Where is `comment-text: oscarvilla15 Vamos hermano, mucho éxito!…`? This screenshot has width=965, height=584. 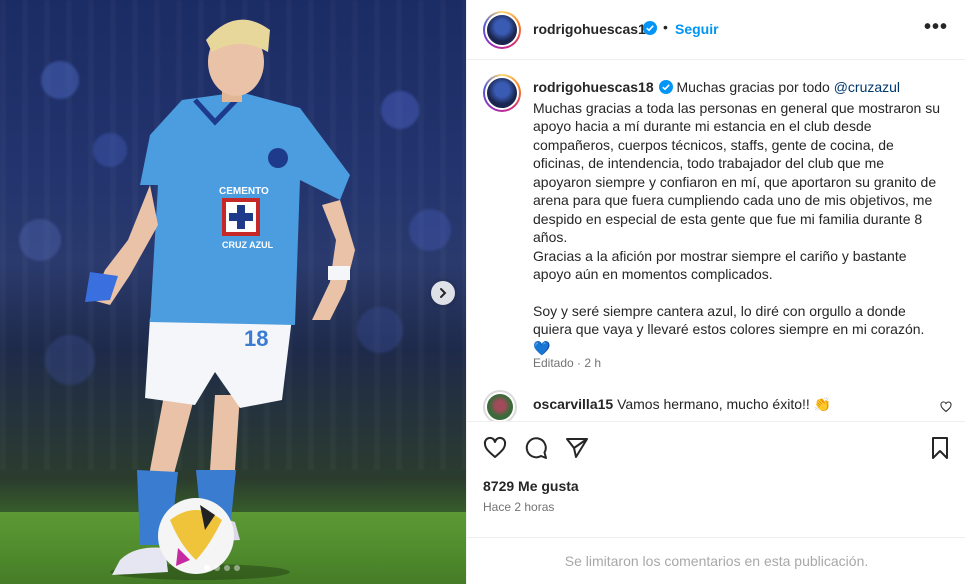
comment-text: oscarvilla15 Vamos hermano, mucho éxito!… is located at coordinates (682, 404).